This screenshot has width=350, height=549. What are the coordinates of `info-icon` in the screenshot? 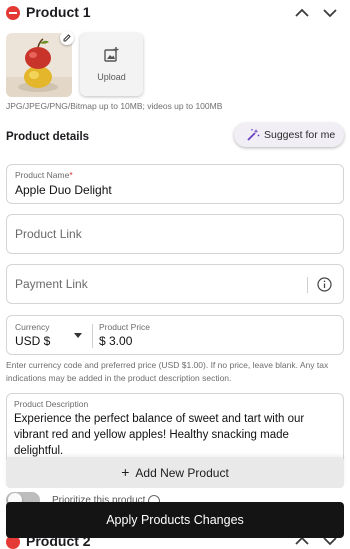 It's located at (324, 284).